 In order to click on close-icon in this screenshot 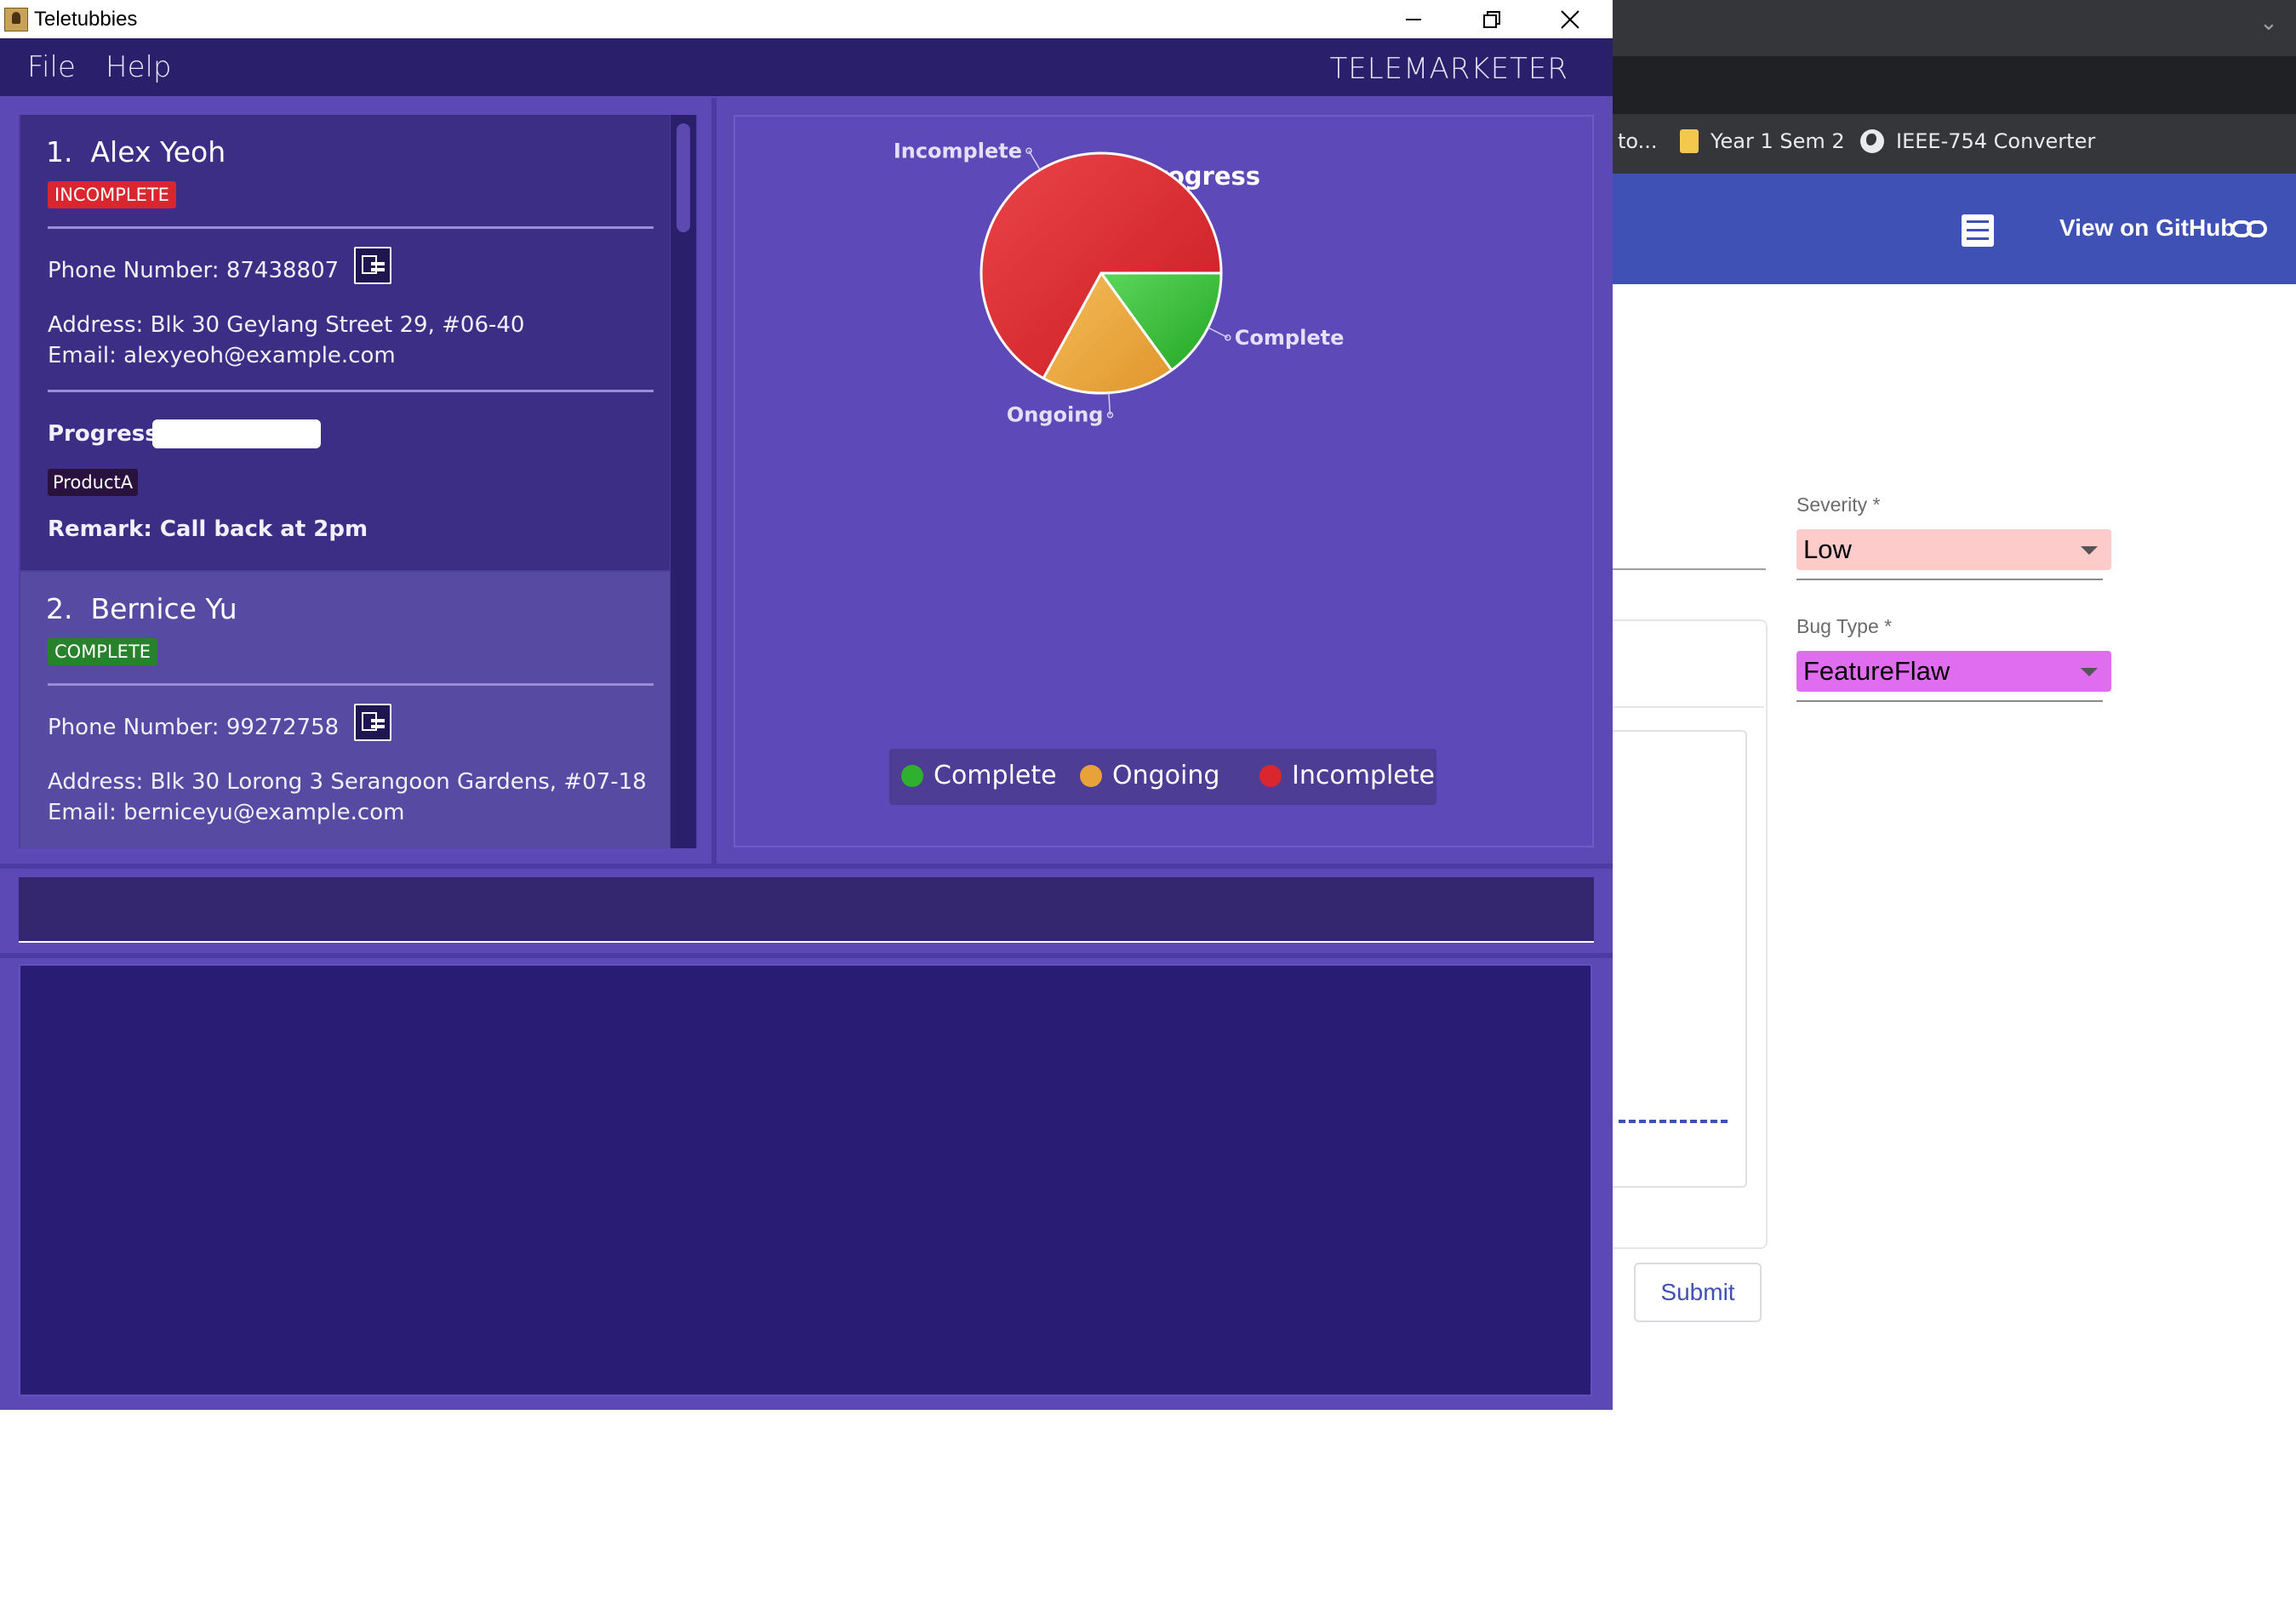, I will do `click(1570, 19)`.